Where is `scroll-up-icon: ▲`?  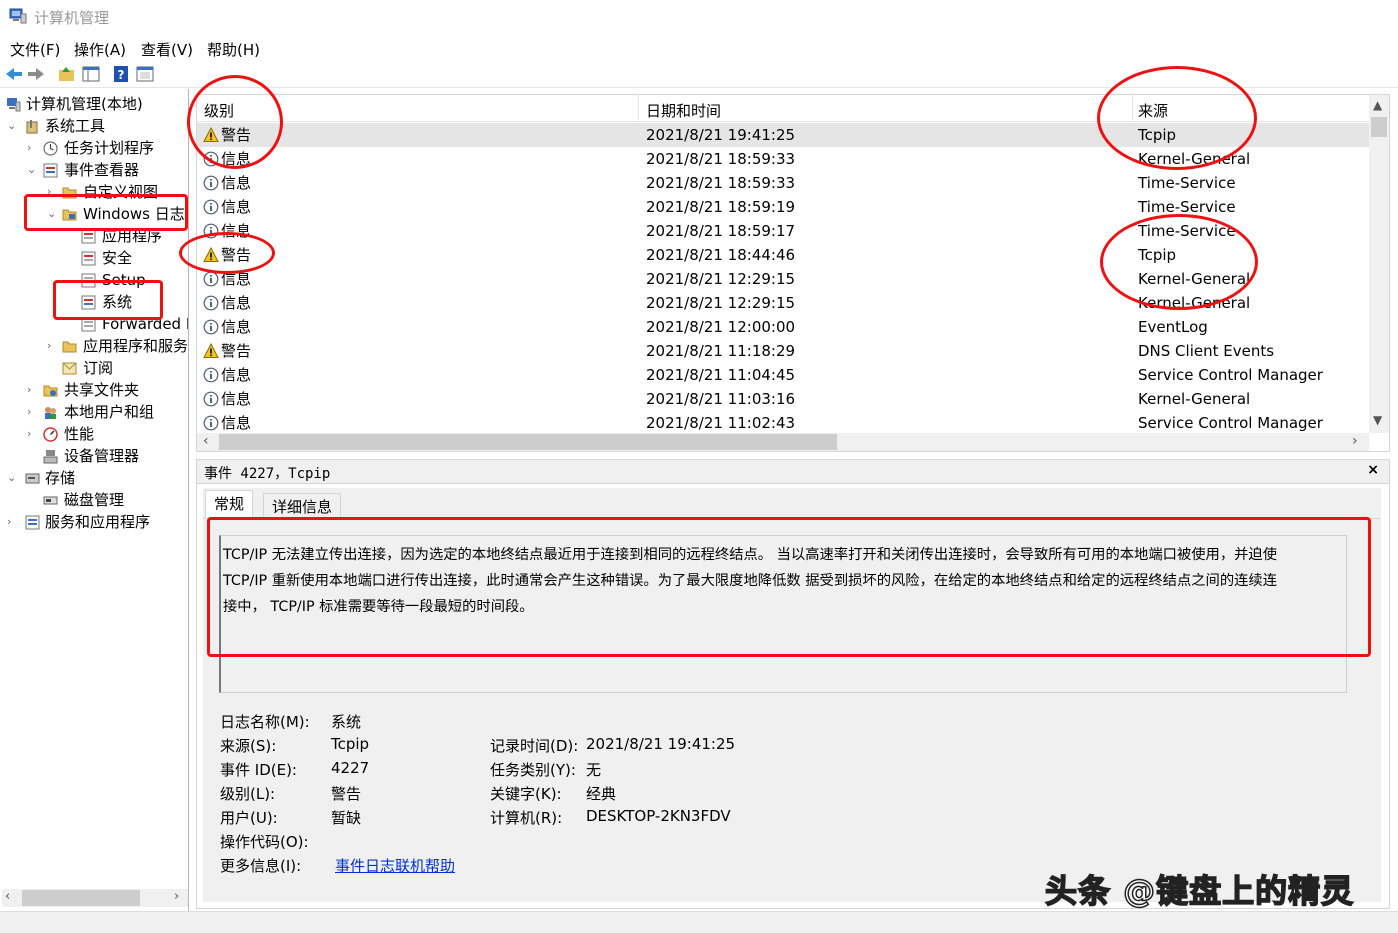 scroll-up-icon: ▲ is located at coordinates (1377, 105).